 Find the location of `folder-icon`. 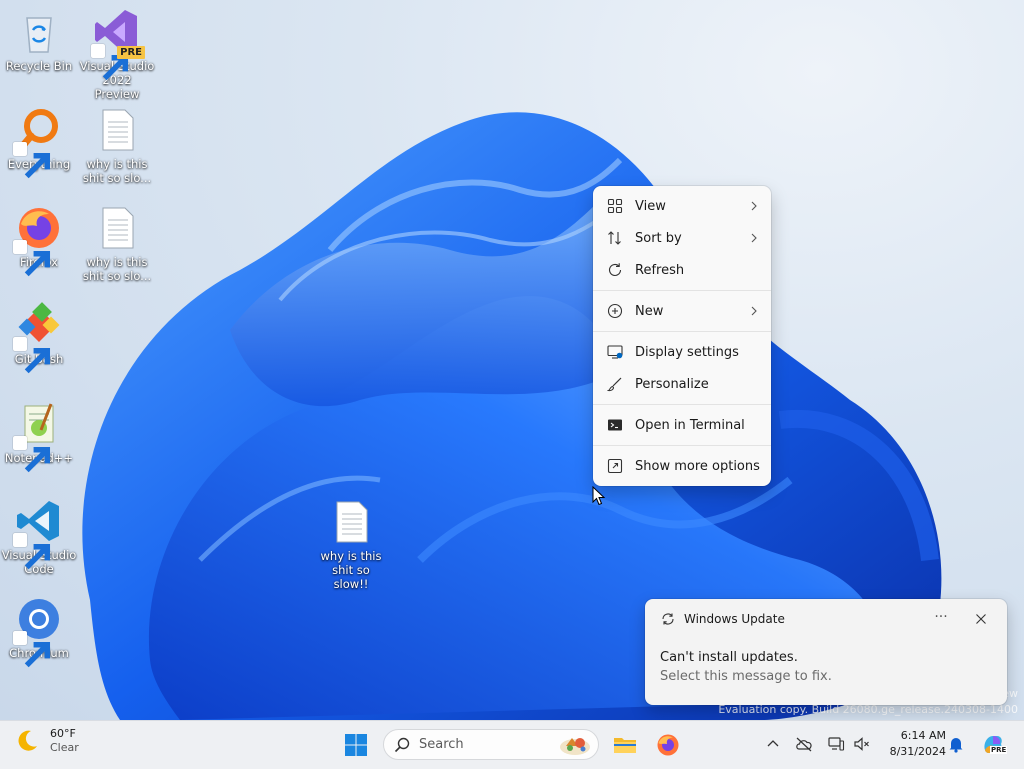

folder-icon is located at coordinates (625, 745).